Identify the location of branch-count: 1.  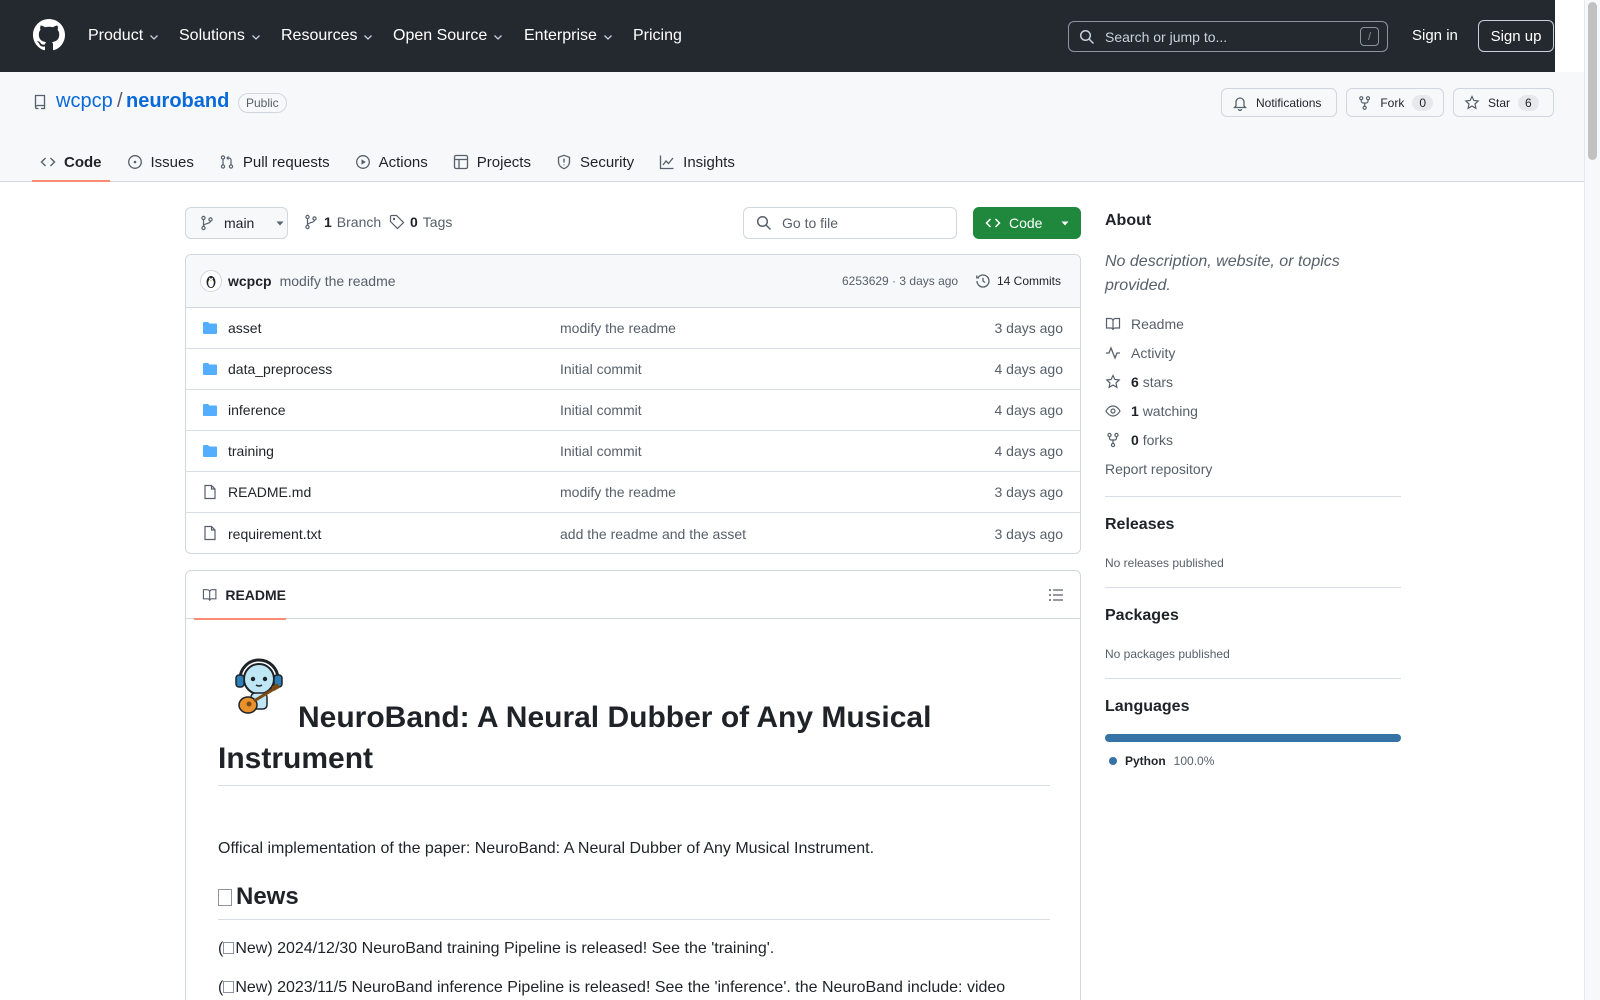
(328, 222).